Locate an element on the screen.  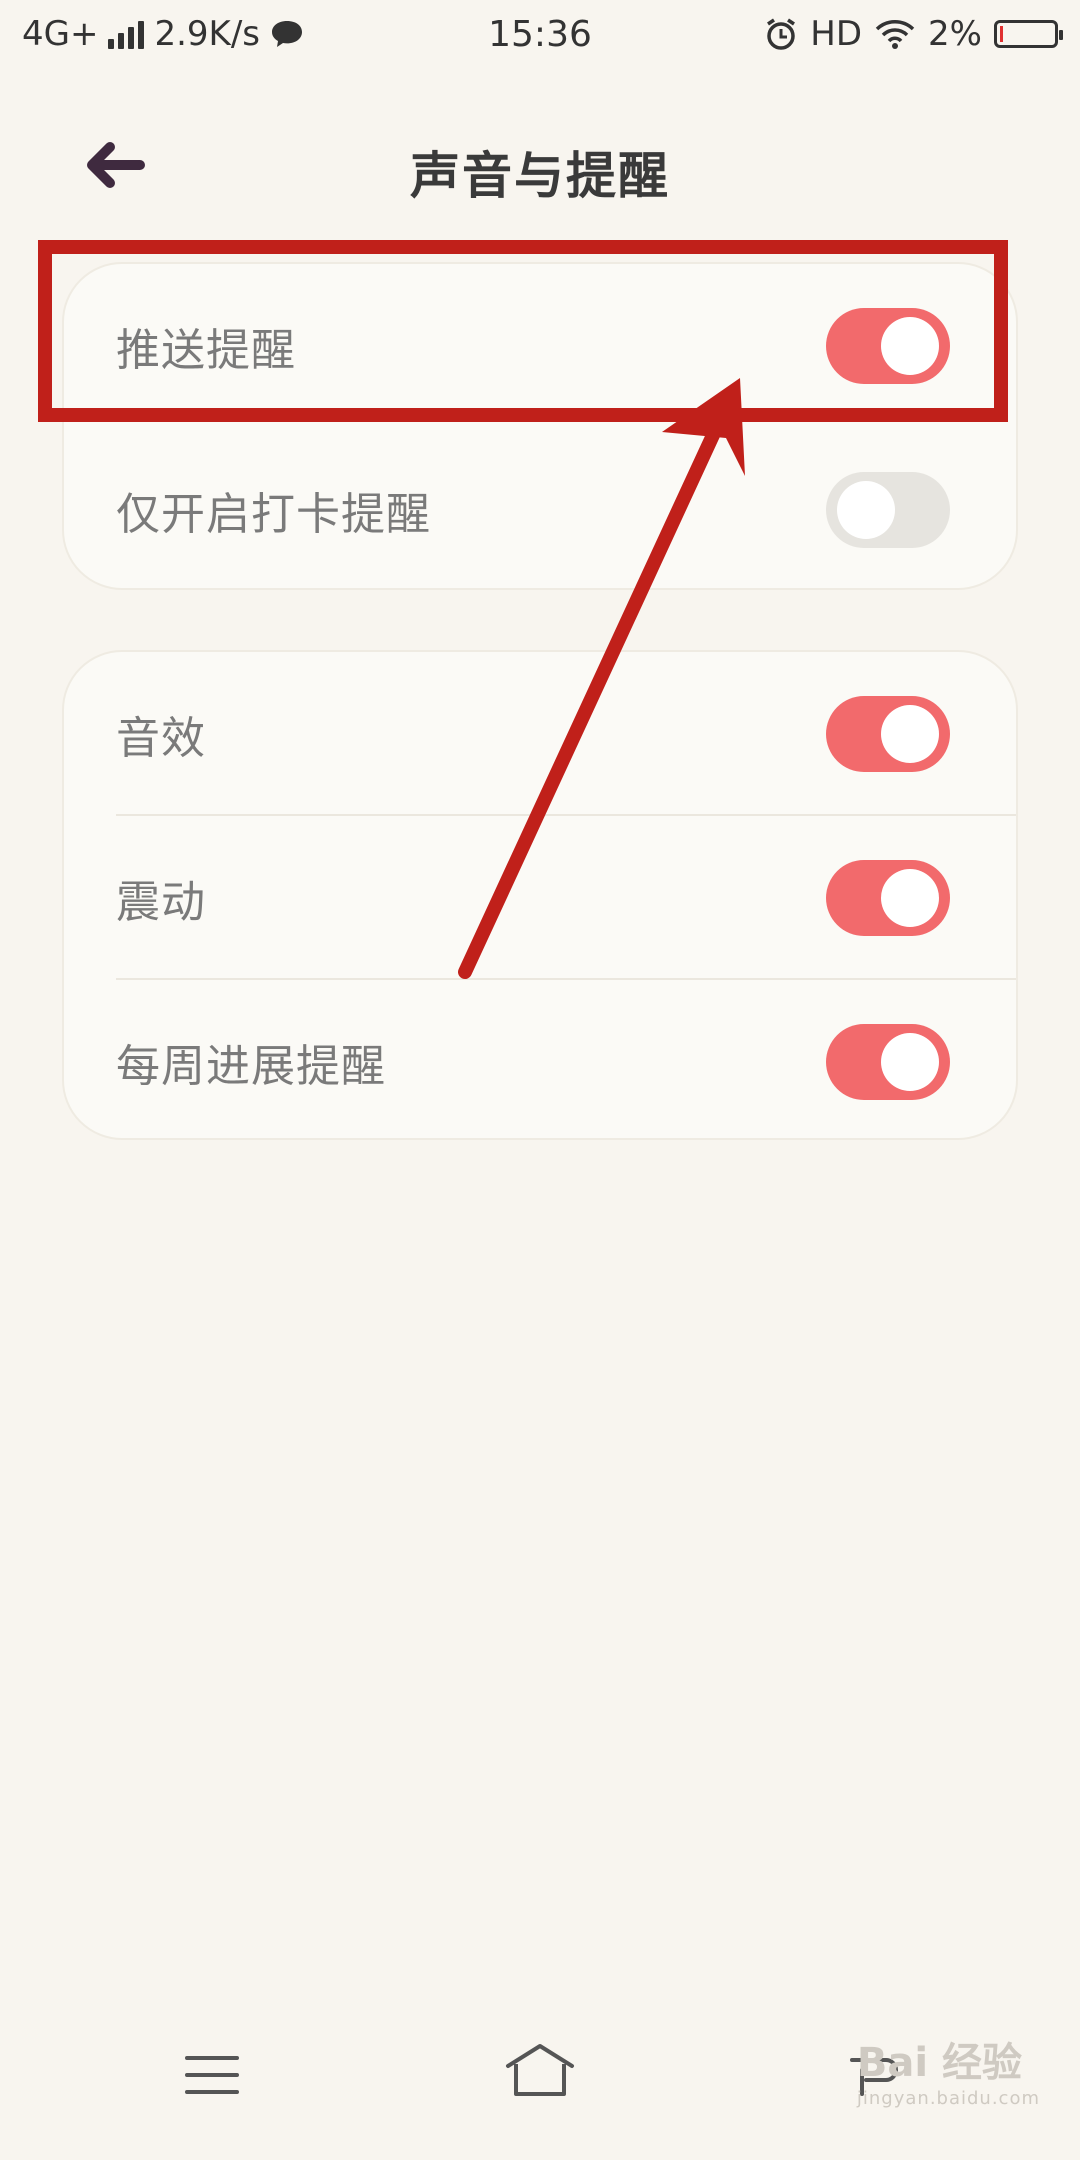
setting-label: 每周进展提醒 is located at coordinates (251, 1066).